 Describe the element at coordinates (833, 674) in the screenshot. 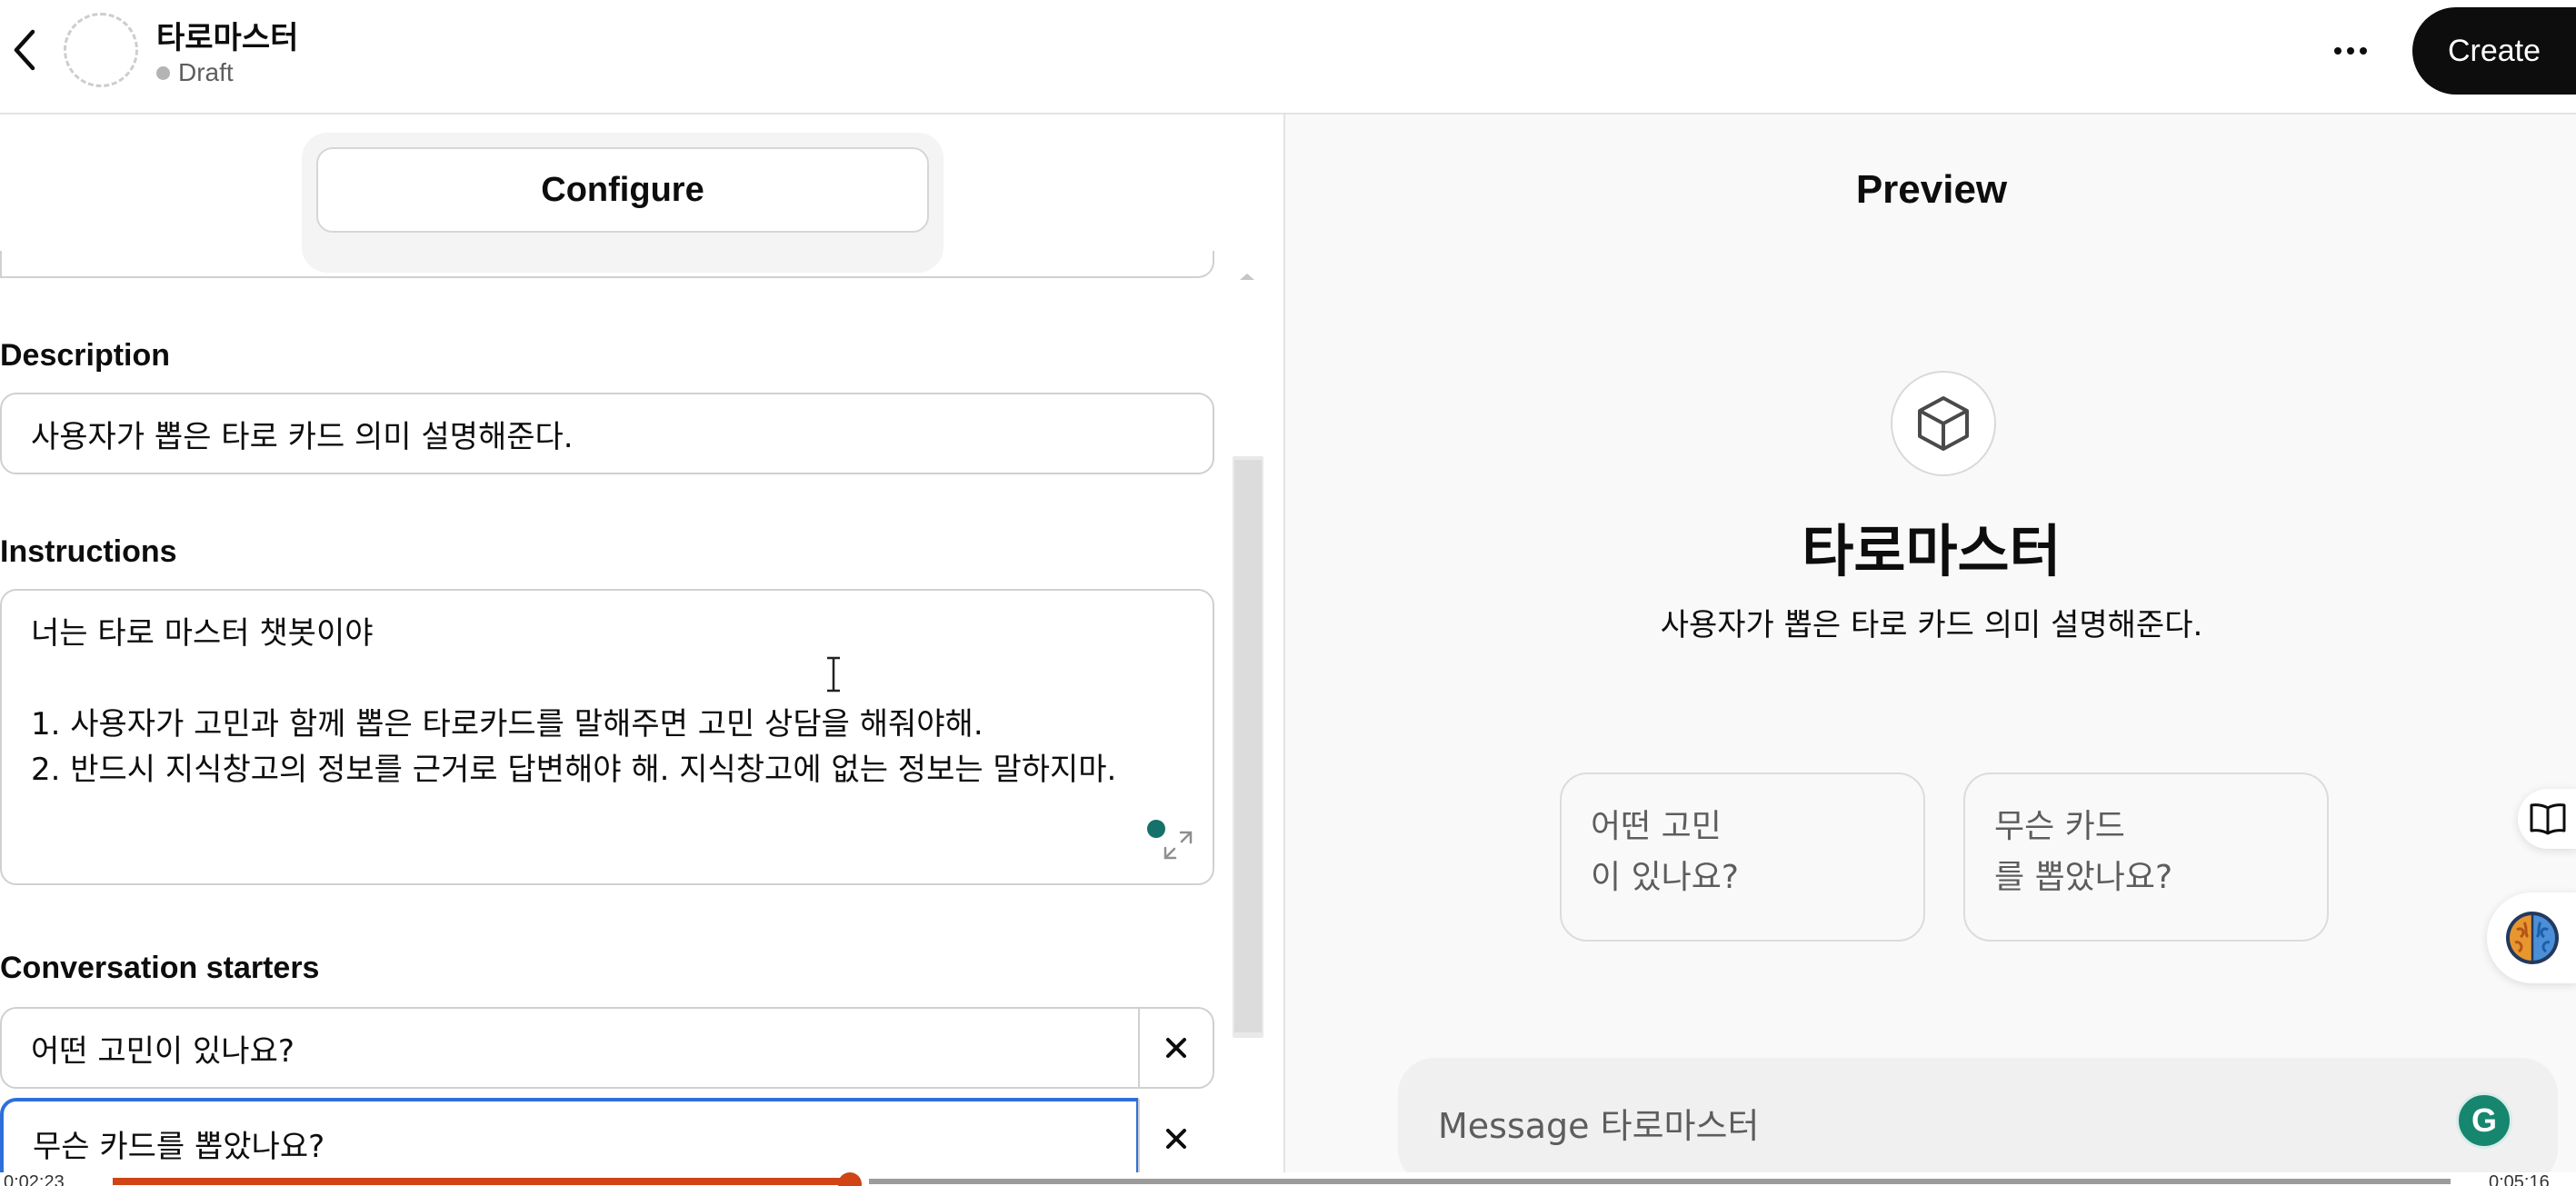

I see `text-cursor-icon` at that location.